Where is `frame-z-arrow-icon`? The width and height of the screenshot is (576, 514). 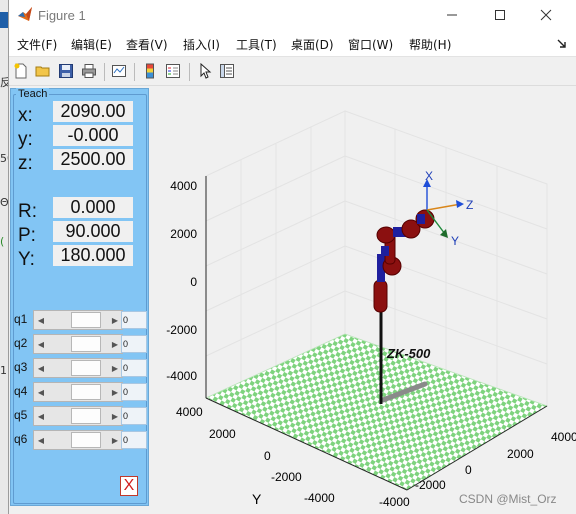 frame-z-arrow-icon is located at coordinates (460, 204).